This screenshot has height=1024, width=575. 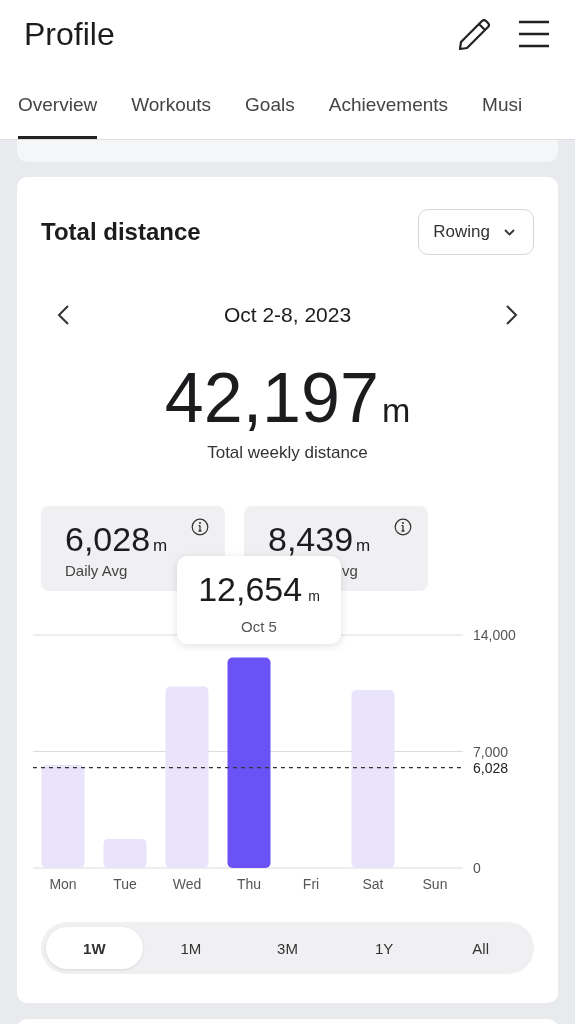 What do you see at coordinates (96, 570) in the screenshot?
I see `stat-label: Daily Avg` at bounding box center [96, 570].